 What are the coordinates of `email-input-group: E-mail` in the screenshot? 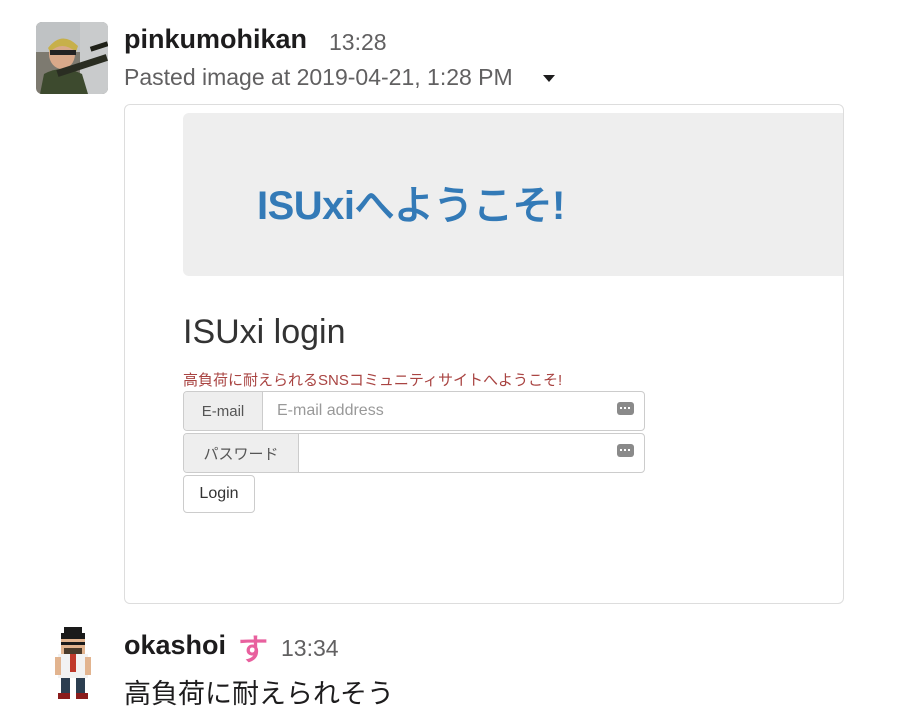 It's located at (414, 411).